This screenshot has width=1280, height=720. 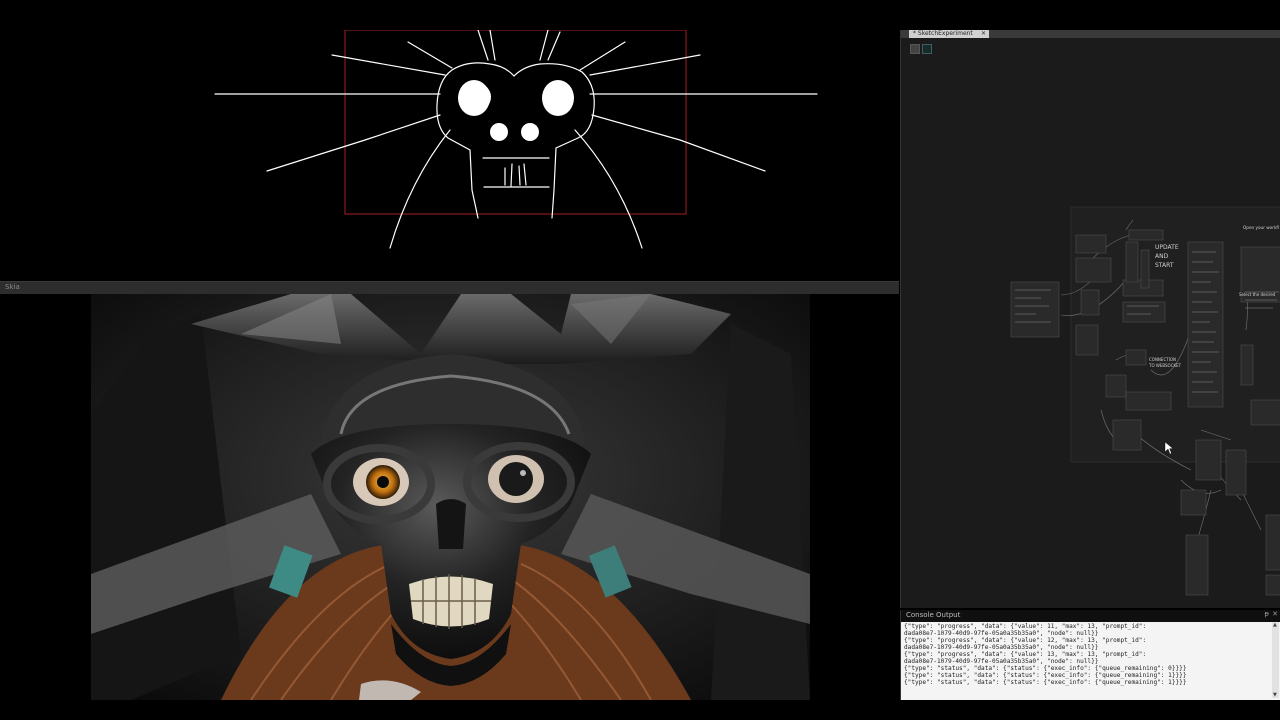 I want to click on output-divider-bar: Skia, so click(x=449, y=288).